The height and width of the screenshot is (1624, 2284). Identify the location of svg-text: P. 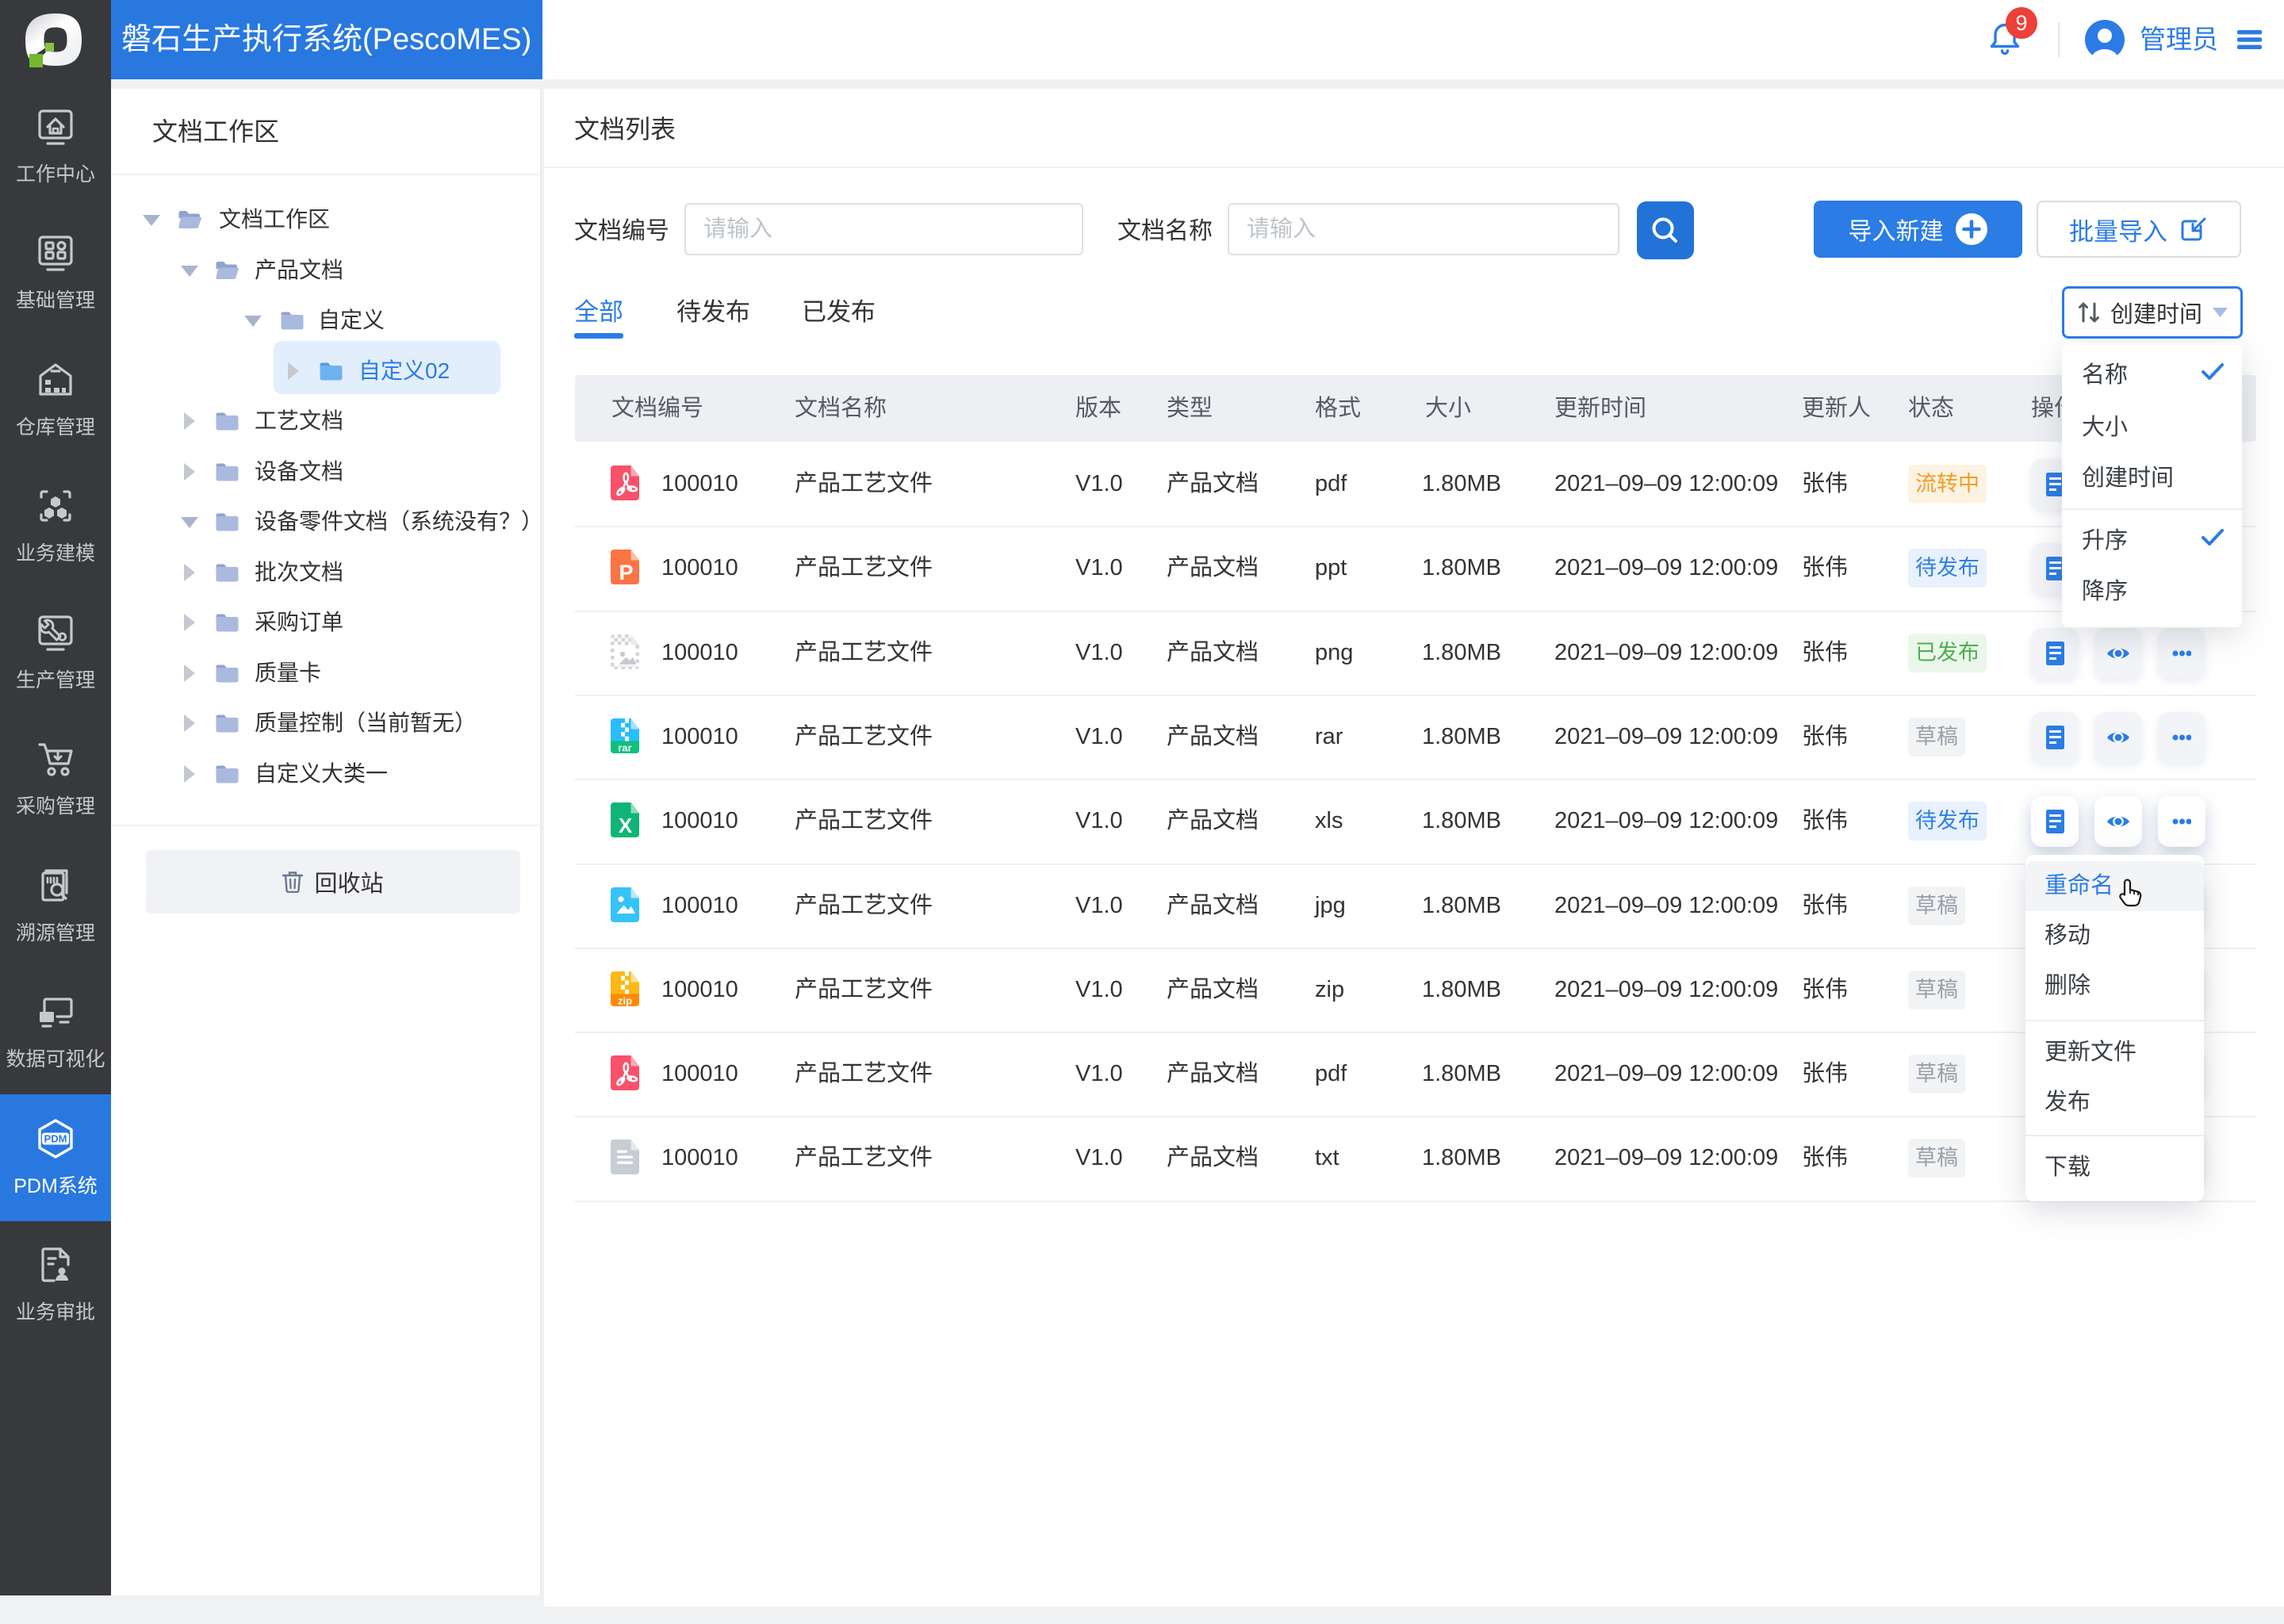
(626, 572).